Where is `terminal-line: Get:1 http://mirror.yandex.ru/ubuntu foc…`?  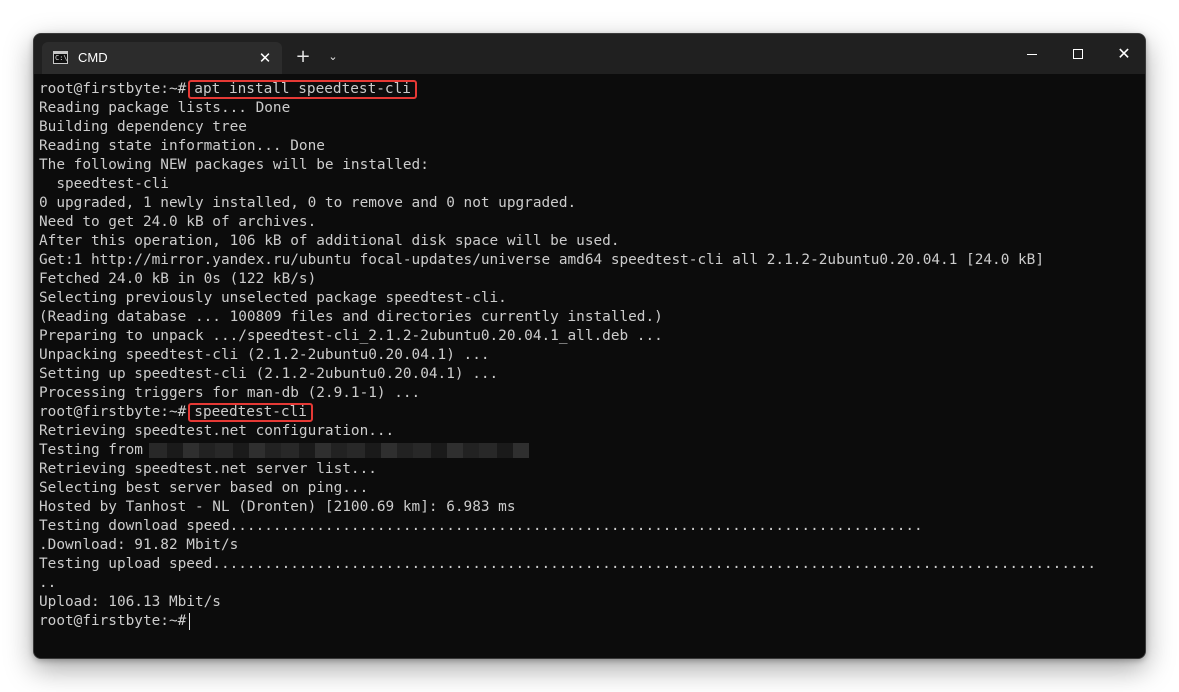 terminal-line: Get:1 http://mirror.yandex.ru/ubuntu foc… is located at coordinates (542, 260).